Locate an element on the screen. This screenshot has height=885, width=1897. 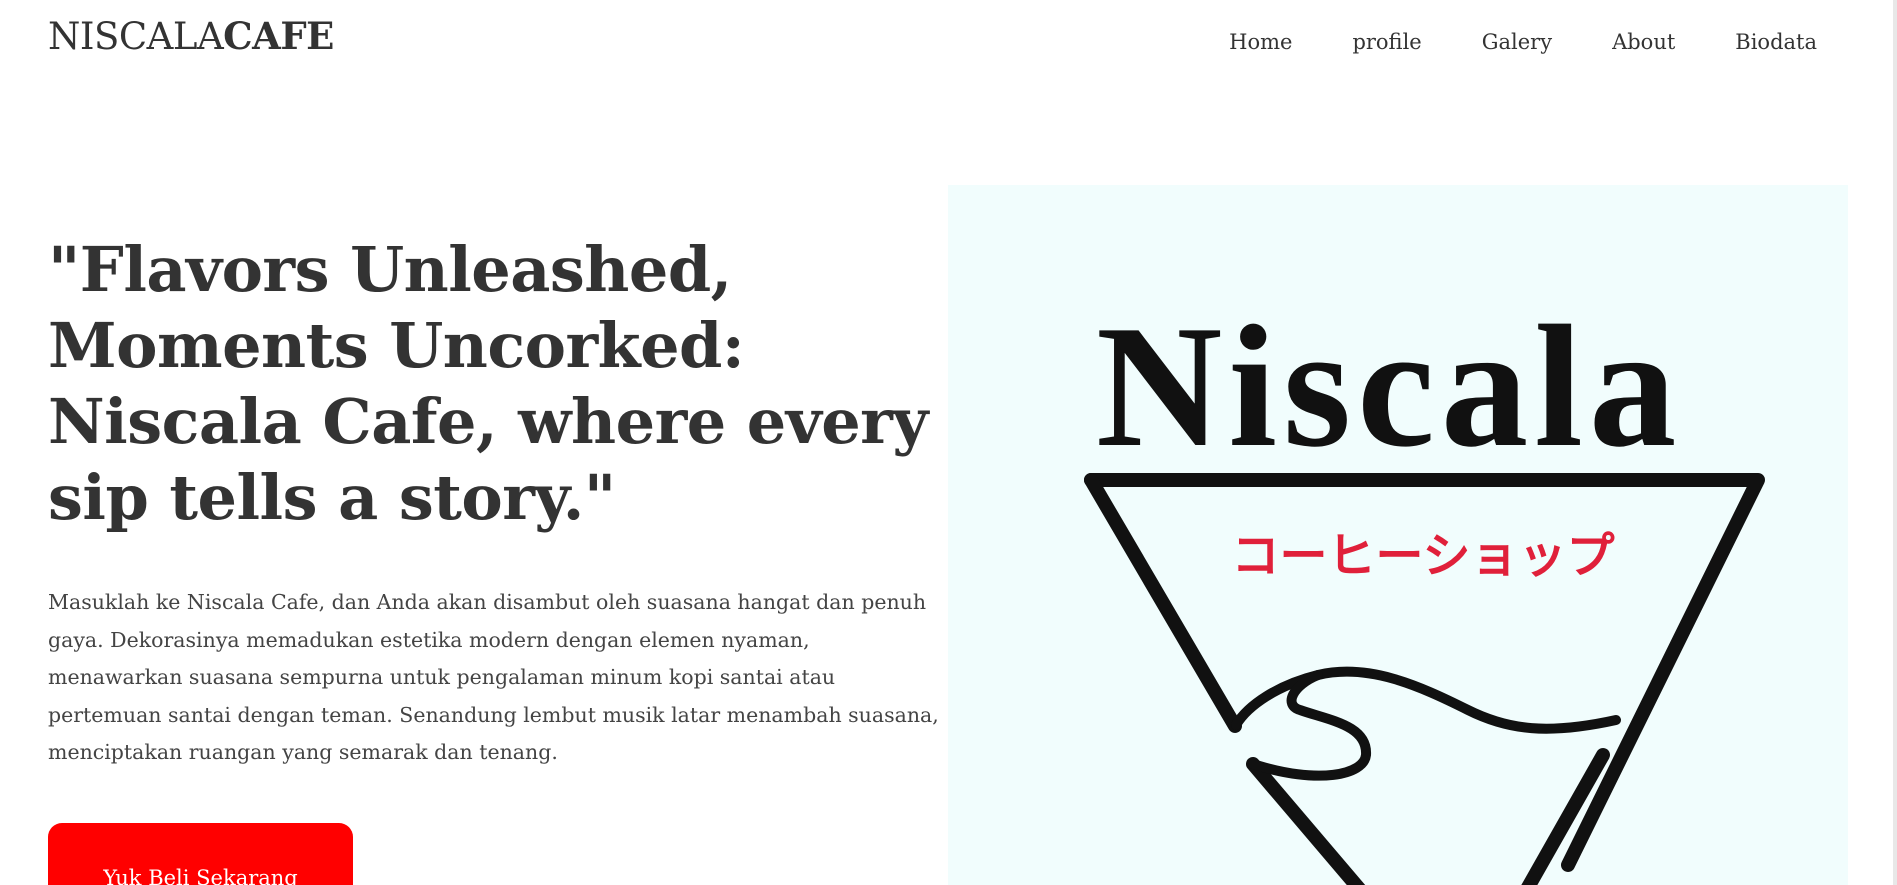
logo-triangle-left is located at coordinates (1163, 603).